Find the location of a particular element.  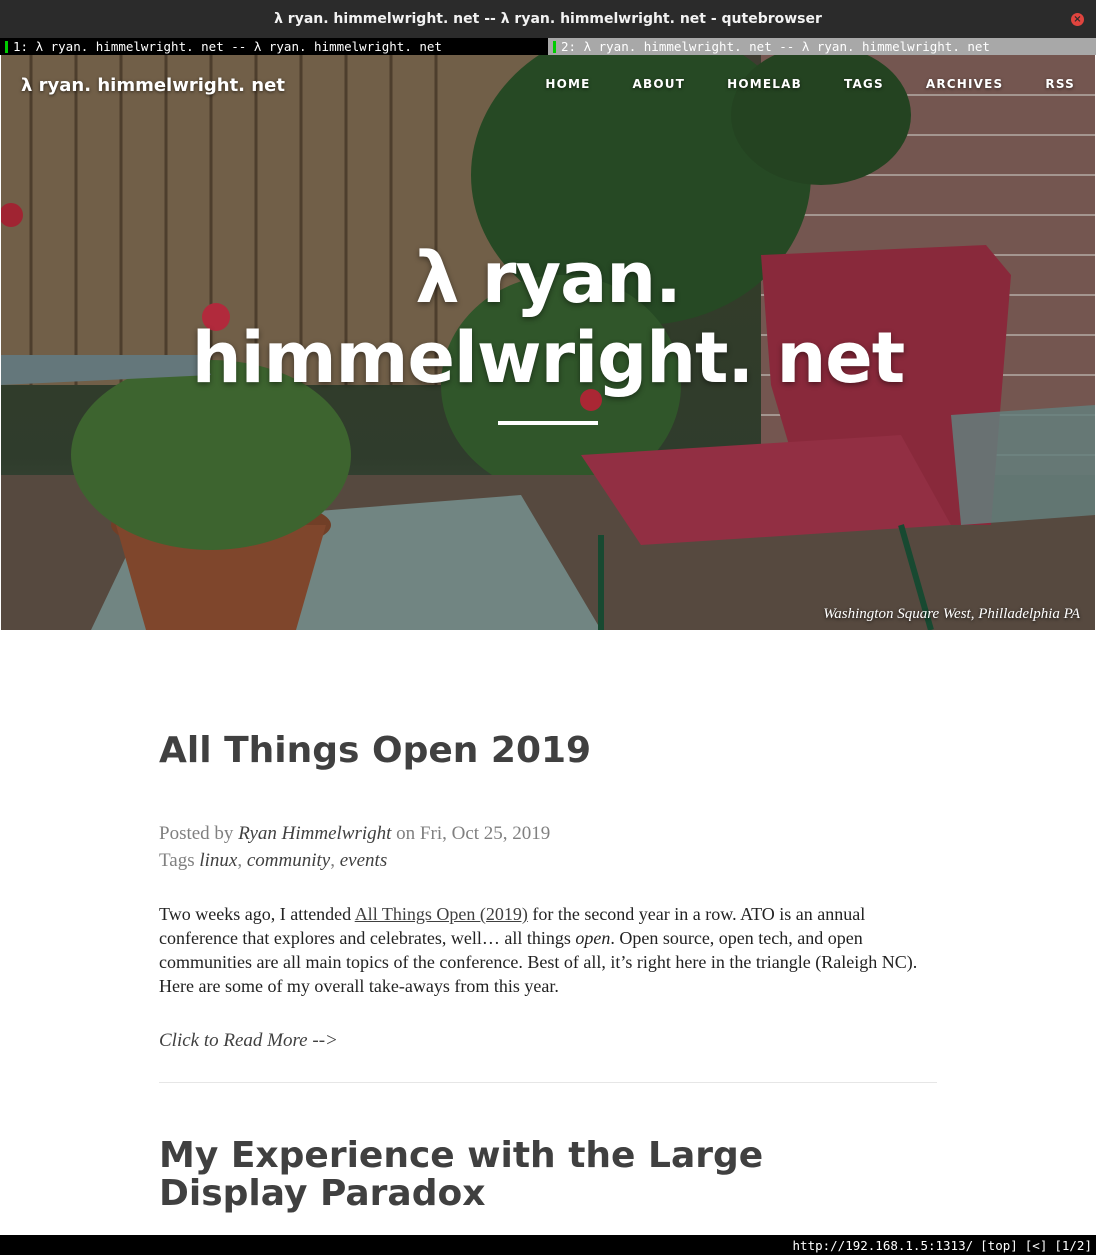

ato-link: All Things Open (2019) is located at coordinates (441, 914).